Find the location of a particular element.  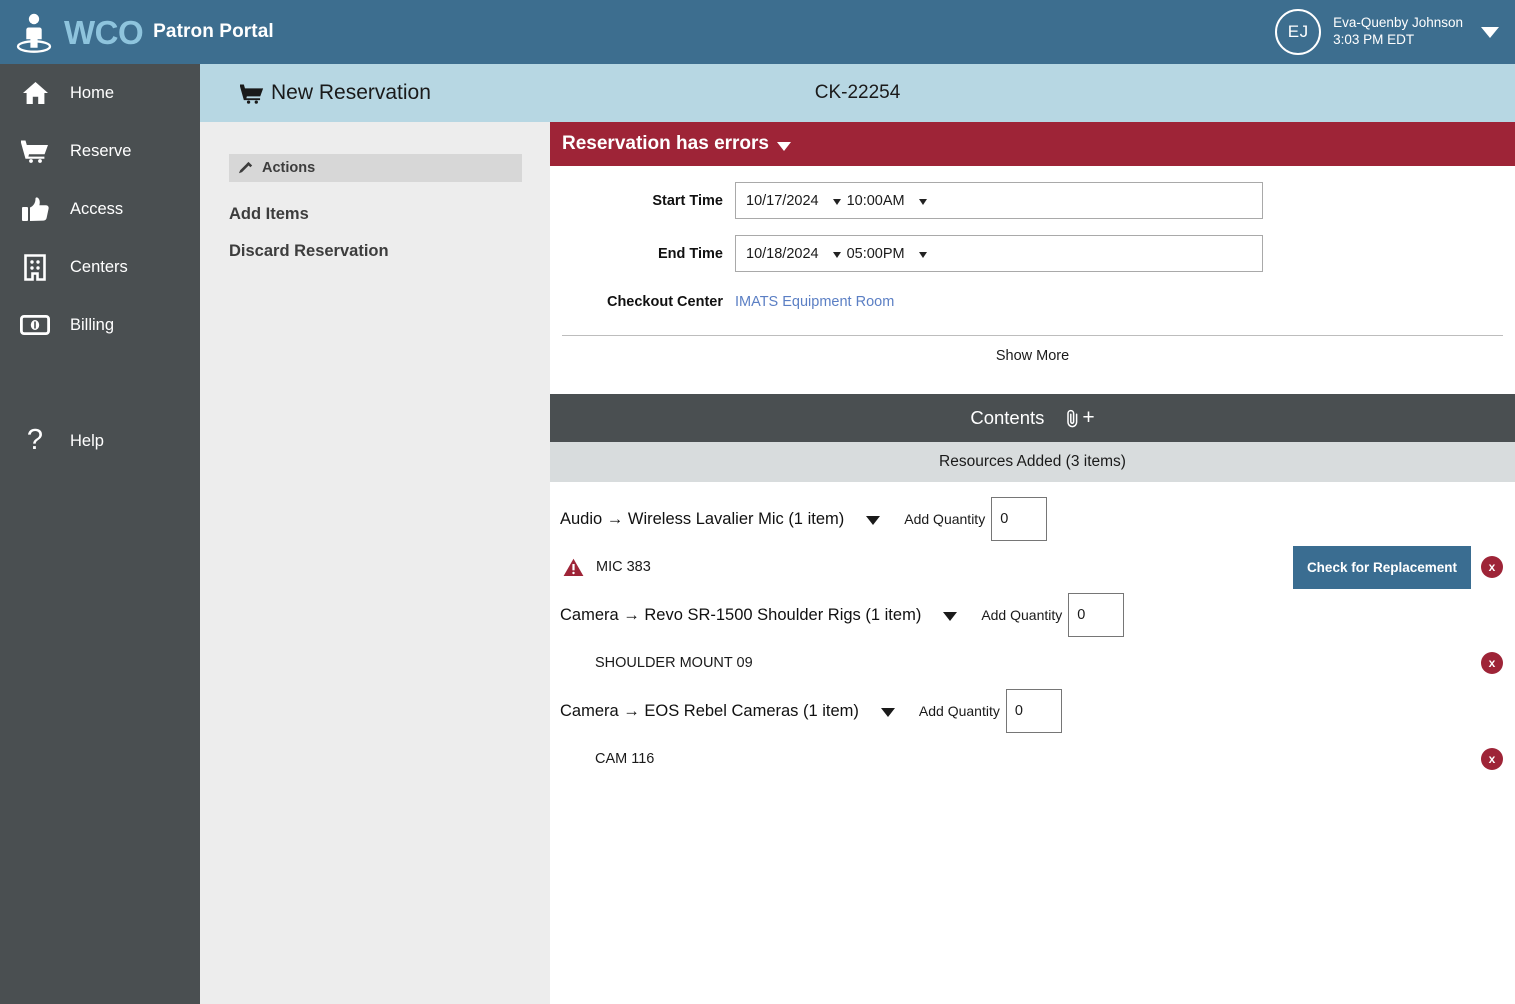

sidebar-item-help: ? Help is located at coordinates (100, 441).